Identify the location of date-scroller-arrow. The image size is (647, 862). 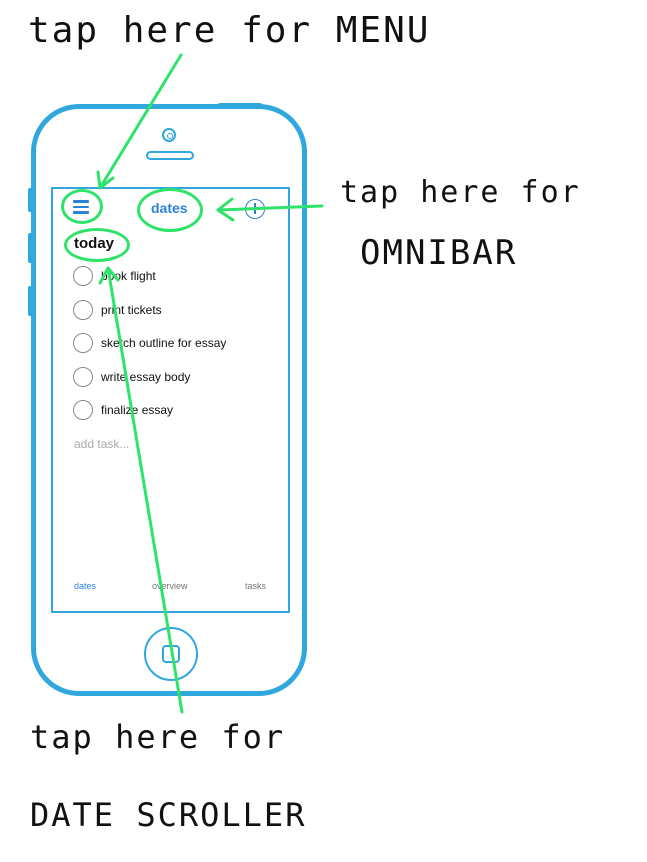
(145, 490).